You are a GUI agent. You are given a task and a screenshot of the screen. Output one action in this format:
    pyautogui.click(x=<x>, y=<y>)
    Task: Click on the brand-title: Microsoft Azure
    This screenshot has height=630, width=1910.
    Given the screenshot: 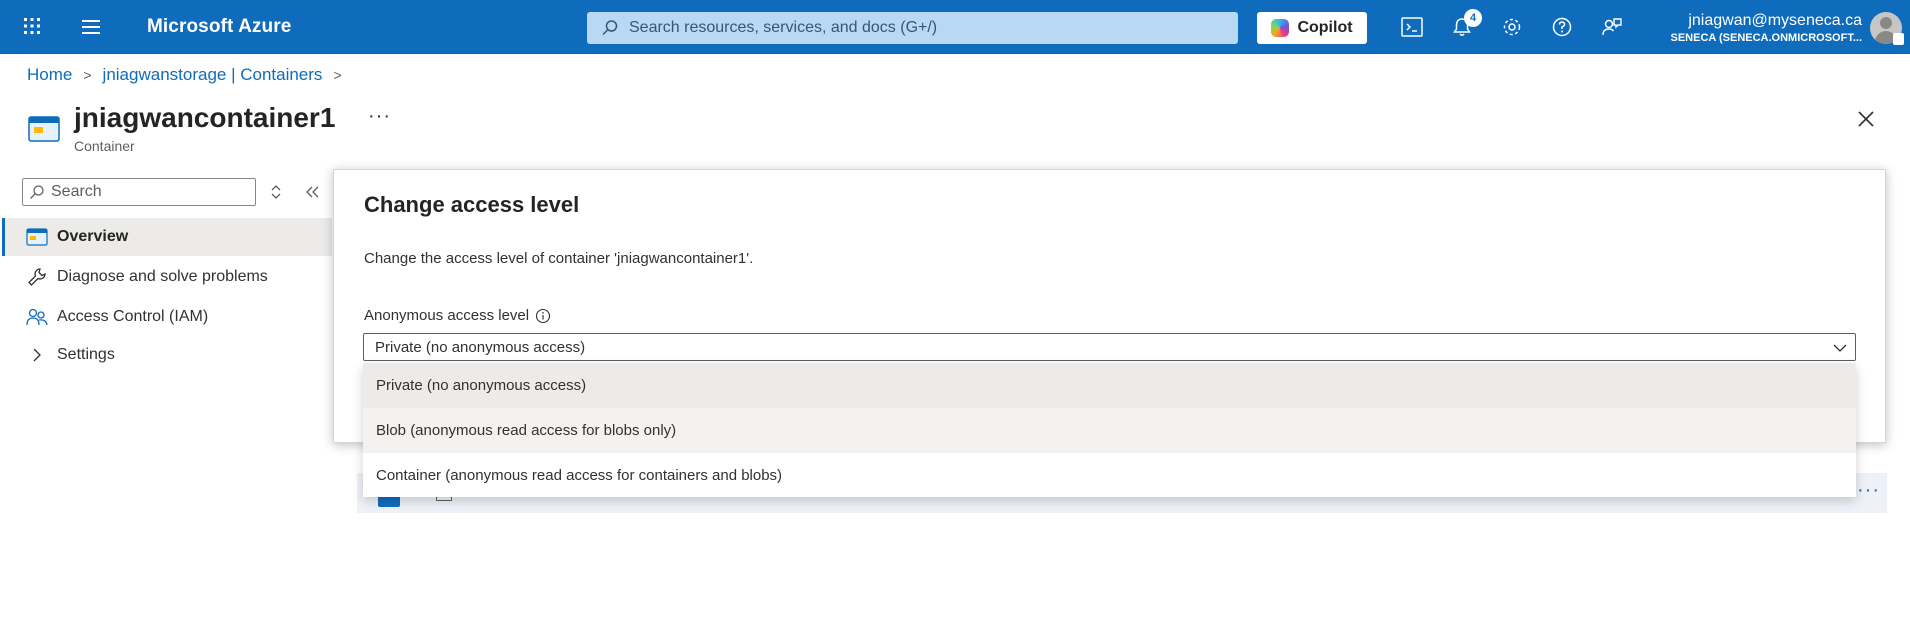 What is the action you would take?
    pyautogui.click(x=219, y=27)
    